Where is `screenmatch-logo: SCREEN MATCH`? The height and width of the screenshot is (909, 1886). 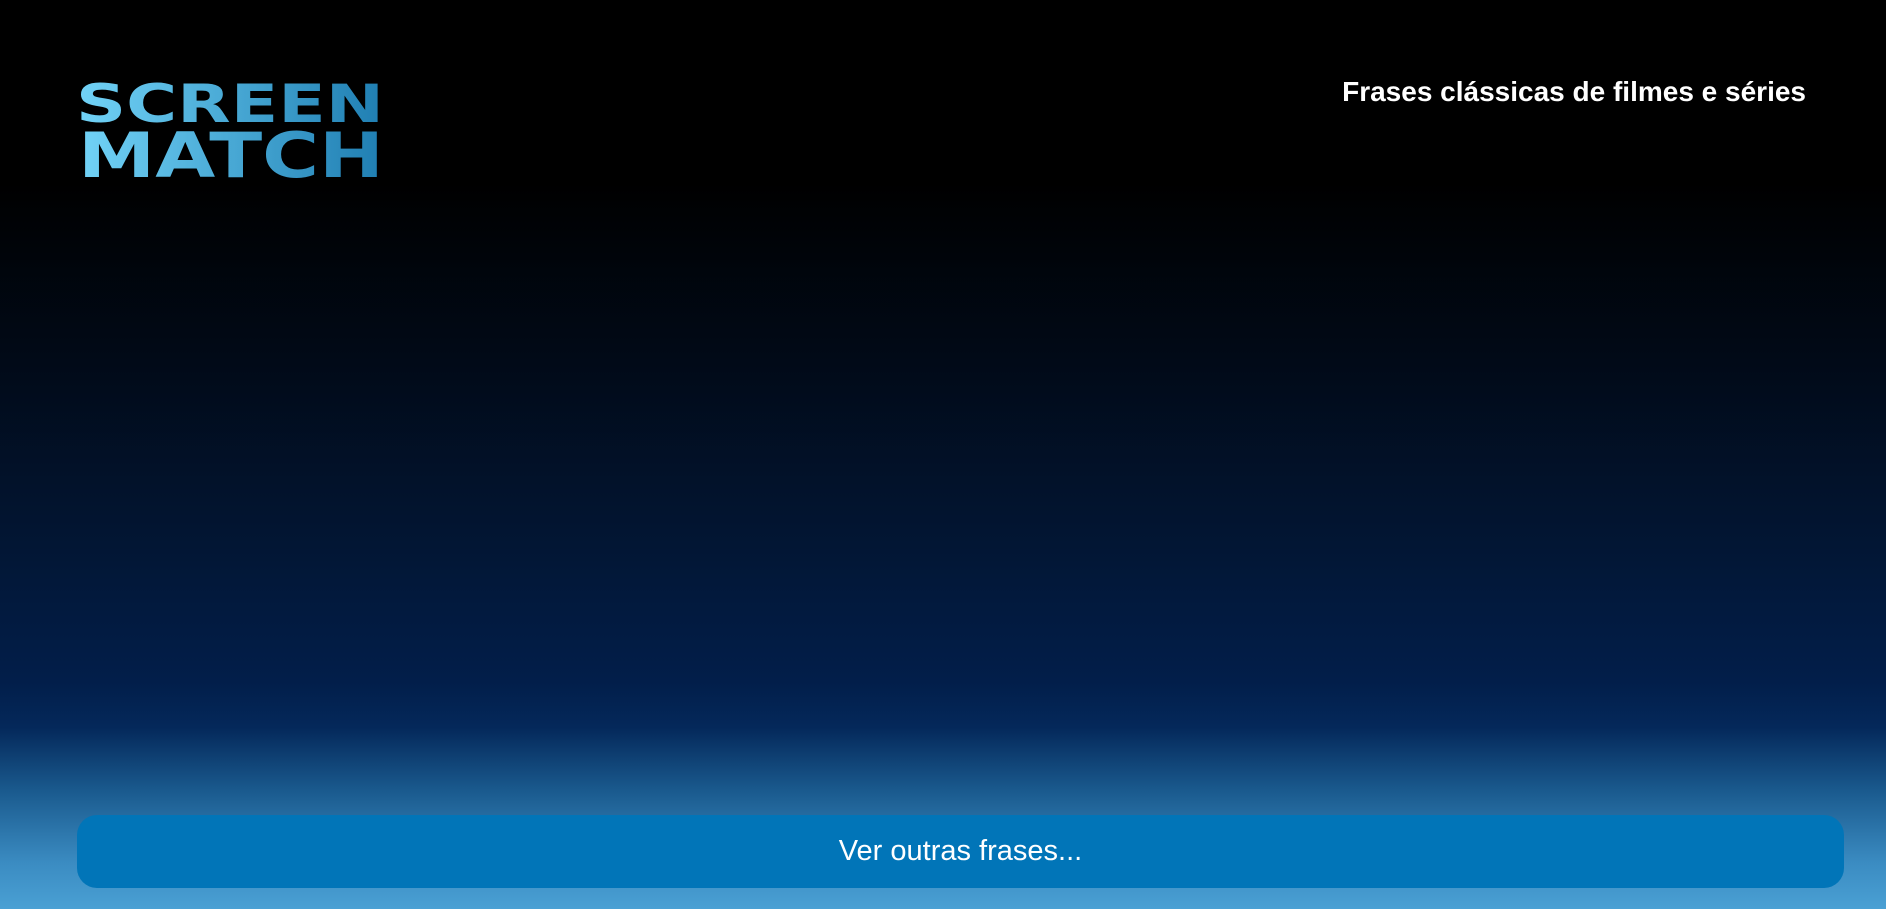
screenmatch-logo: SCREEN MATCH is located at coordinates (231, 130).